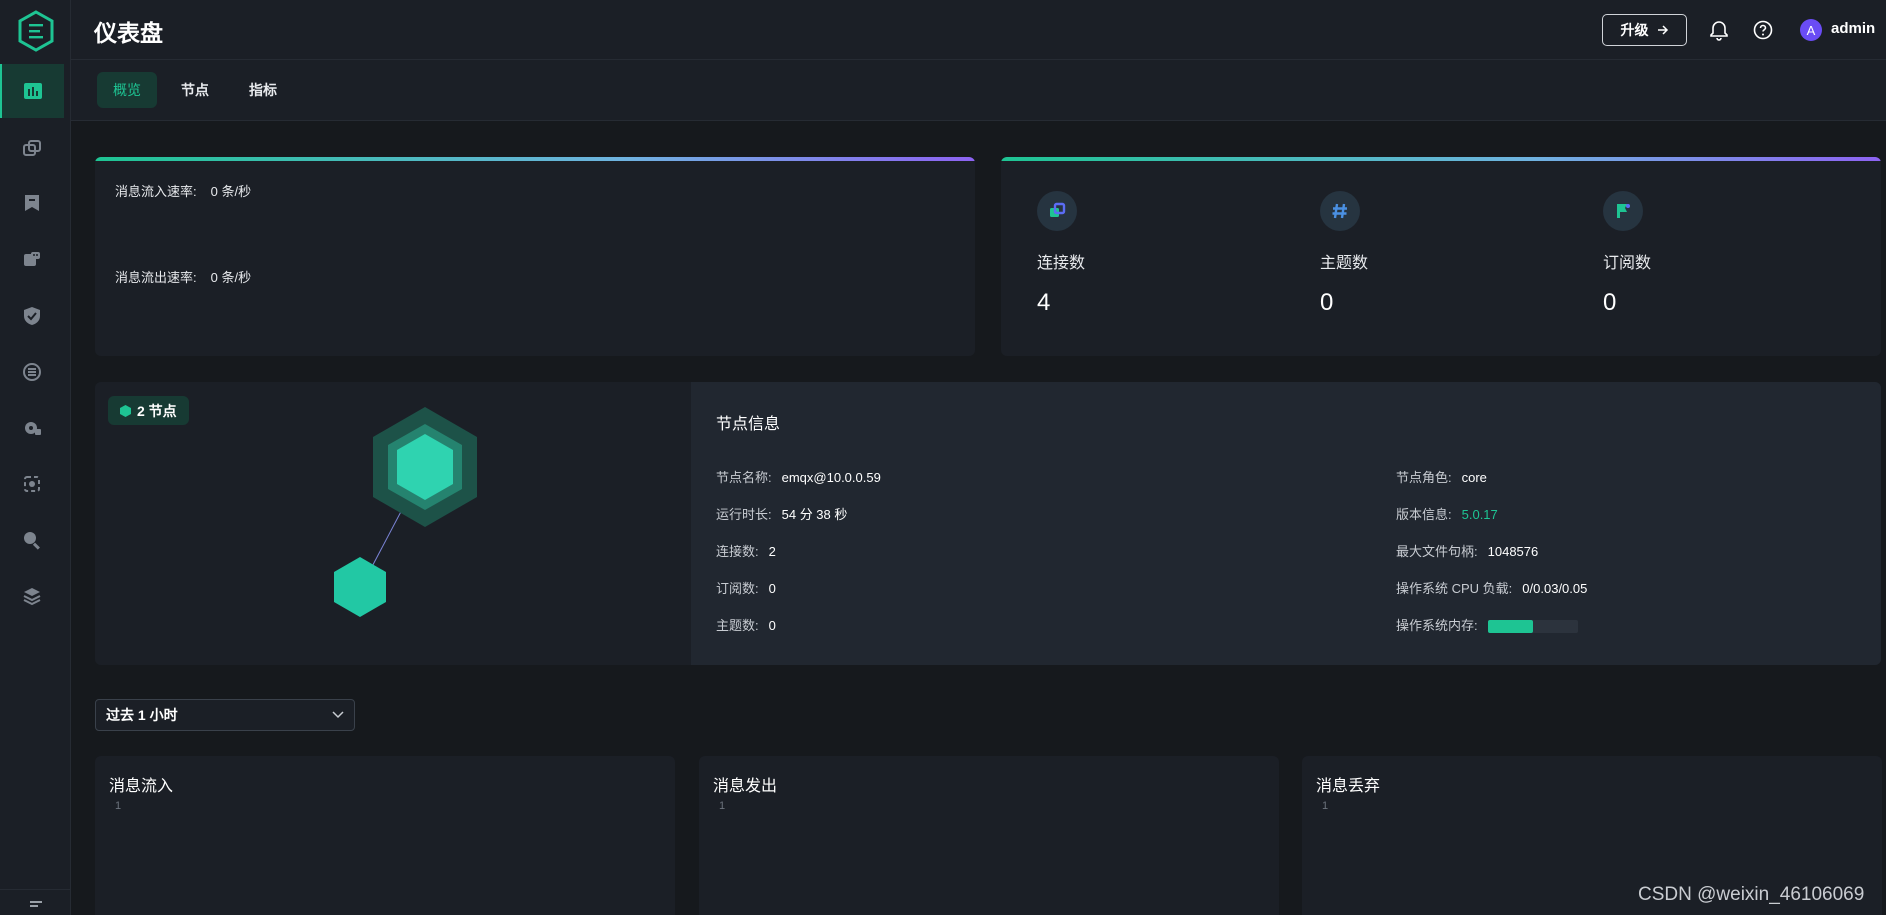 This screenshot has width=1886, height=915. I want to click on hash-icon, so click(1340, 211).